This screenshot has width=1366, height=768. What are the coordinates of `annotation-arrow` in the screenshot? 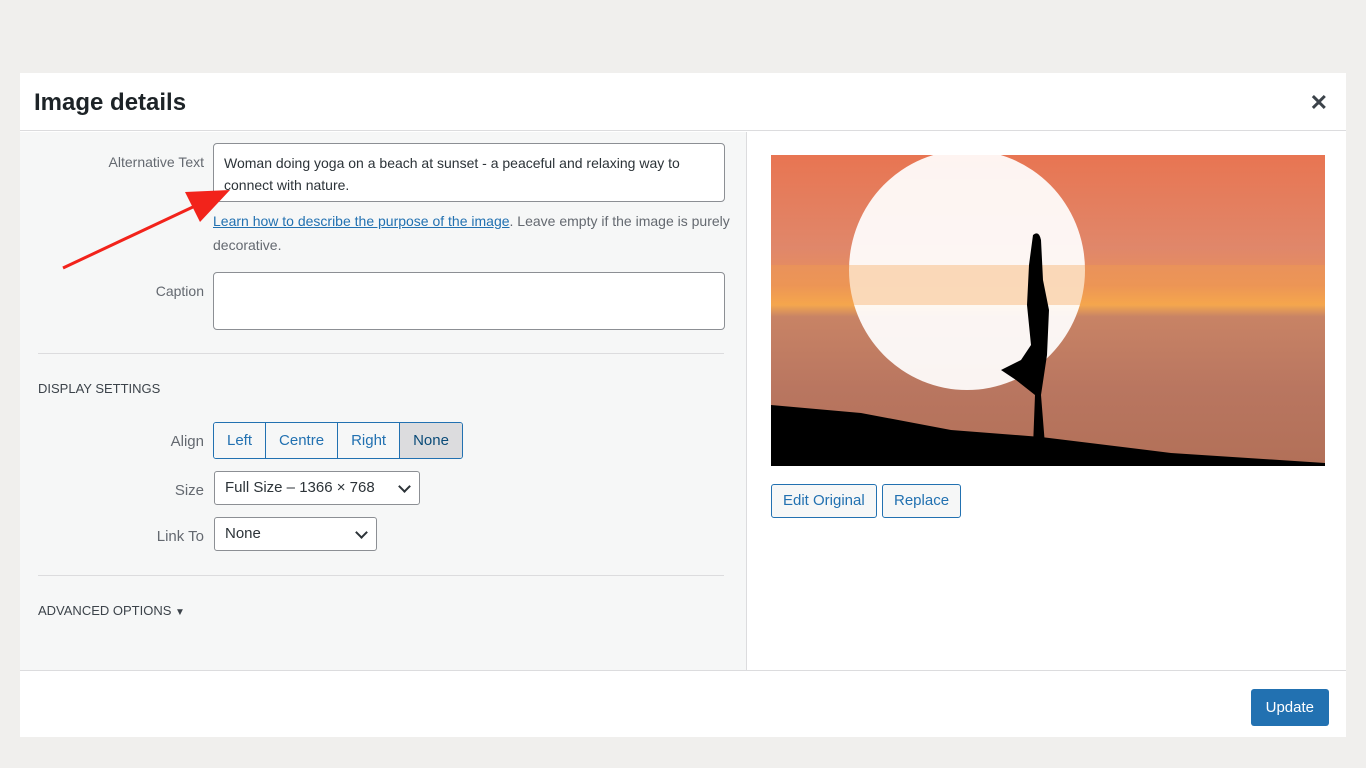 It's located at (146, 230).